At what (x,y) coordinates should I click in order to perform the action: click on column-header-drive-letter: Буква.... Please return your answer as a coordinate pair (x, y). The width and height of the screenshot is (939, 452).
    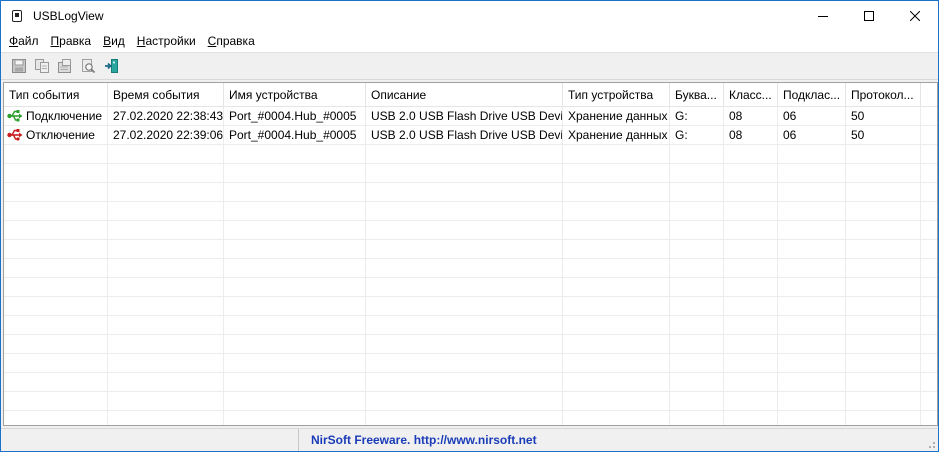
    Looking at the image, I should click on (697, 95).